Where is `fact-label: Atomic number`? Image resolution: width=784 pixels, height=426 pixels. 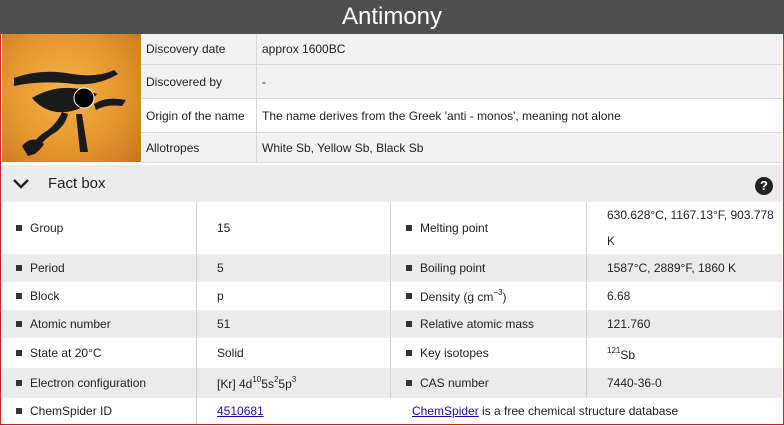
fact-label: Atomic number is located at coordinates (70, 324).